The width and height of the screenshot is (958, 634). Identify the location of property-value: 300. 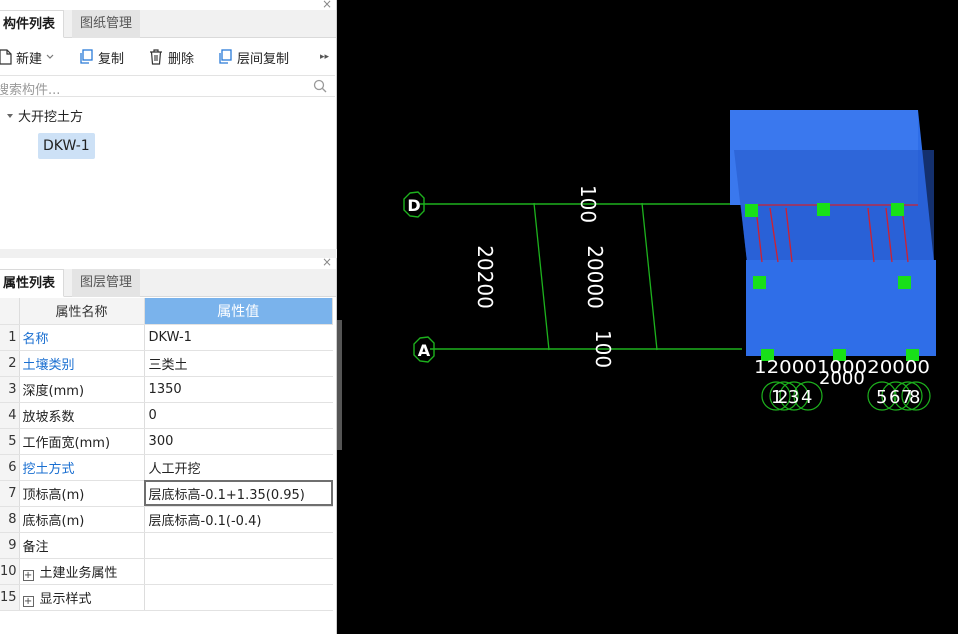
(238, 441).